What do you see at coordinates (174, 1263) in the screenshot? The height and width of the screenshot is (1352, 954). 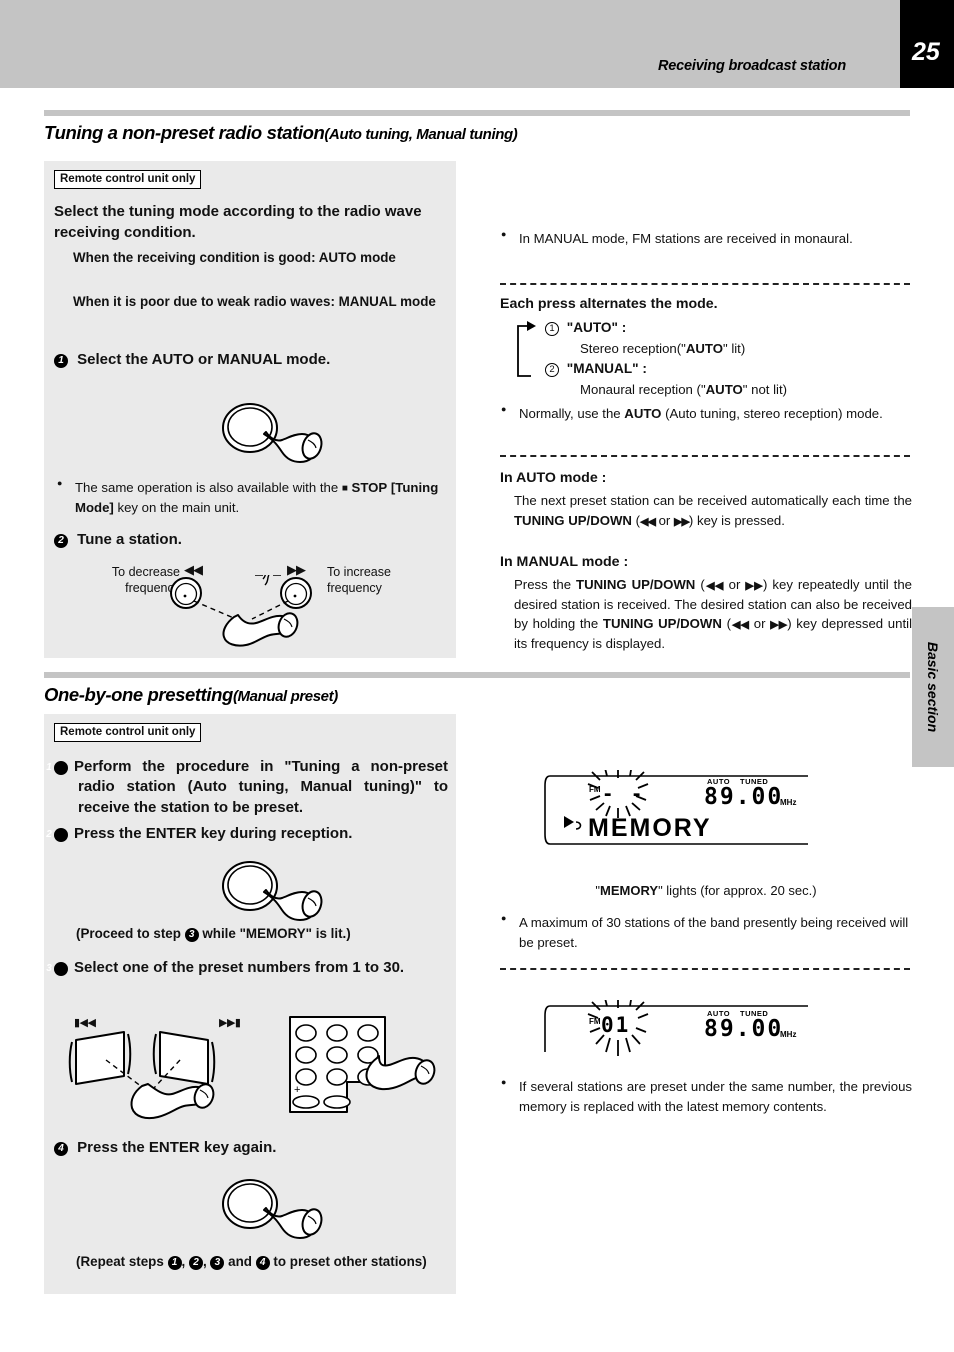 I see `repeat-step-number-1: 1` at bounding box center [174, 1263].